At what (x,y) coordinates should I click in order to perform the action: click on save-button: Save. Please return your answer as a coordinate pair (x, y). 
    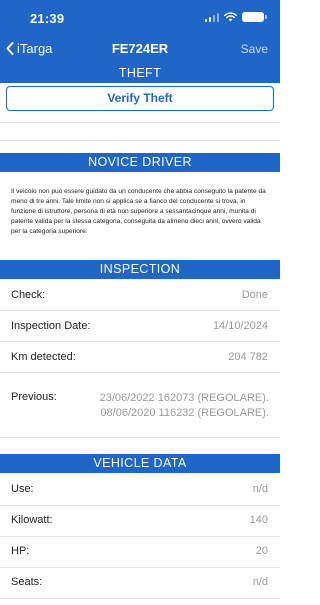
    Looking at the image, I should click on (254, 49).